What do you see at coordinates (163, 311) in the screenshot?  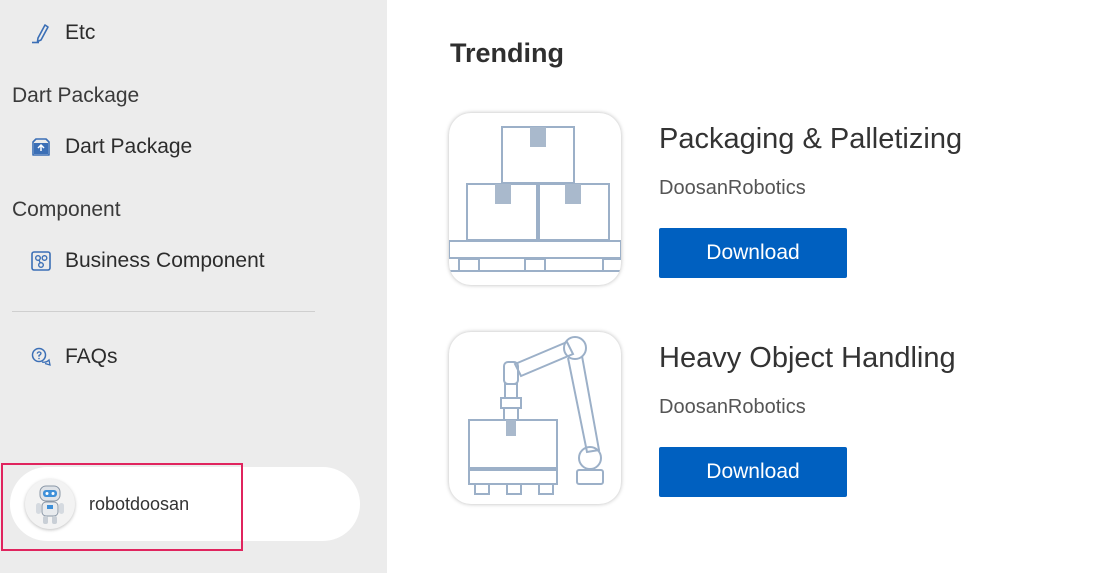 I see `sidebar-divider` at bounding box center [163, 311].